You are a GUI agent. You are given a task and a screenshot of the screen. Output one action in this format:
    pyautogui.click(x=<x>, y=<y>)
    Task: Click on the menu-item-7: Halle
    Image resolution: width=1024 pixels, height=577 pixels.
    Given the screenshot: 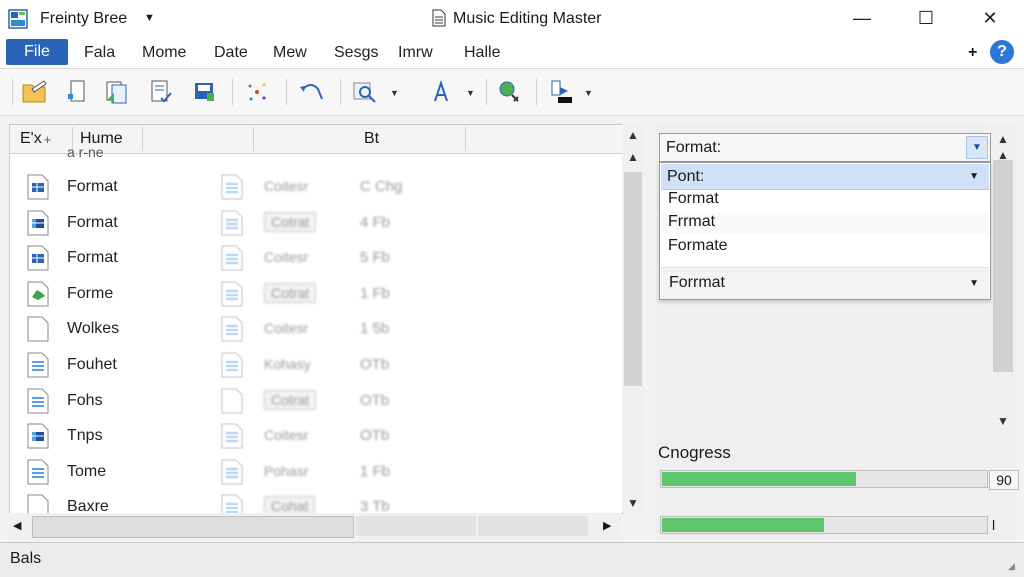 What is the action you would take?
    pyautogui.click(x=482, y=53)
    